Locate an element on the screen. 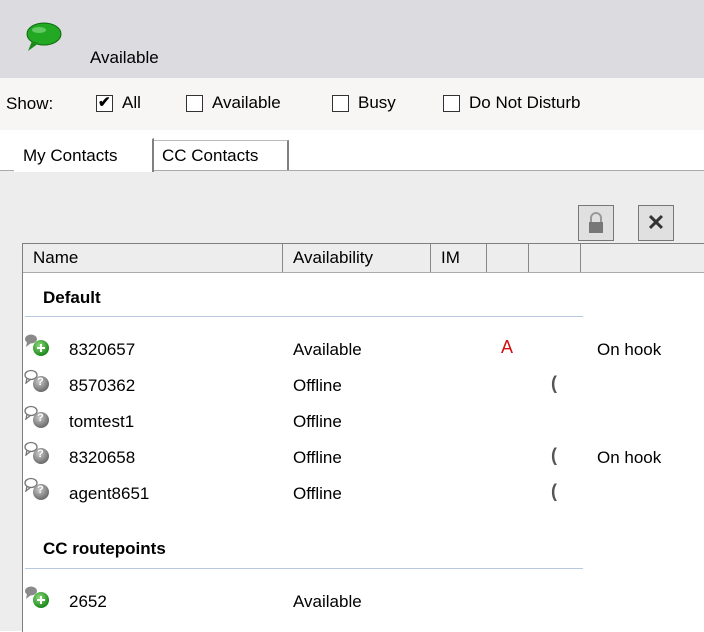 This screenshot has height=632, width=704. contact-name: 8320658 is located at coordinates (102, 457).